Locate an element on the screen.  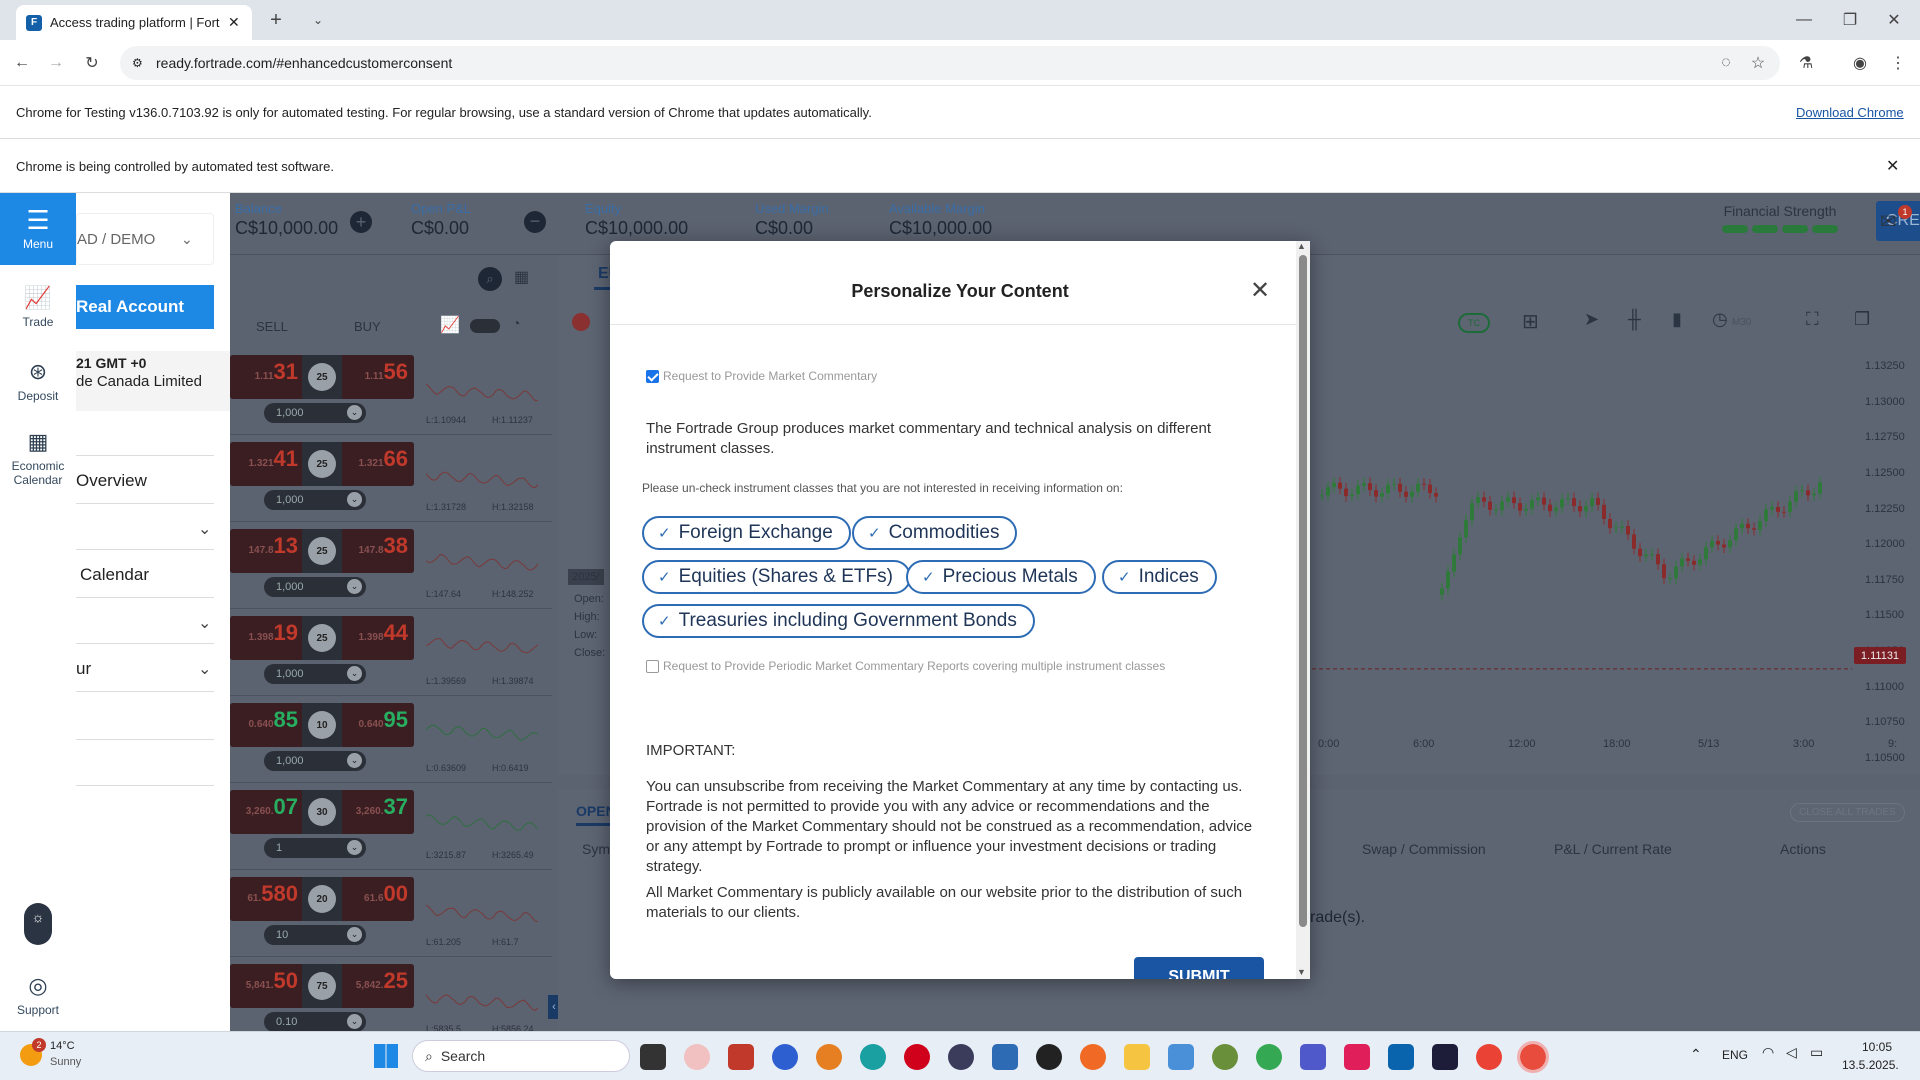
clock-icon: ◷ is located at coordinates (1720, 319).